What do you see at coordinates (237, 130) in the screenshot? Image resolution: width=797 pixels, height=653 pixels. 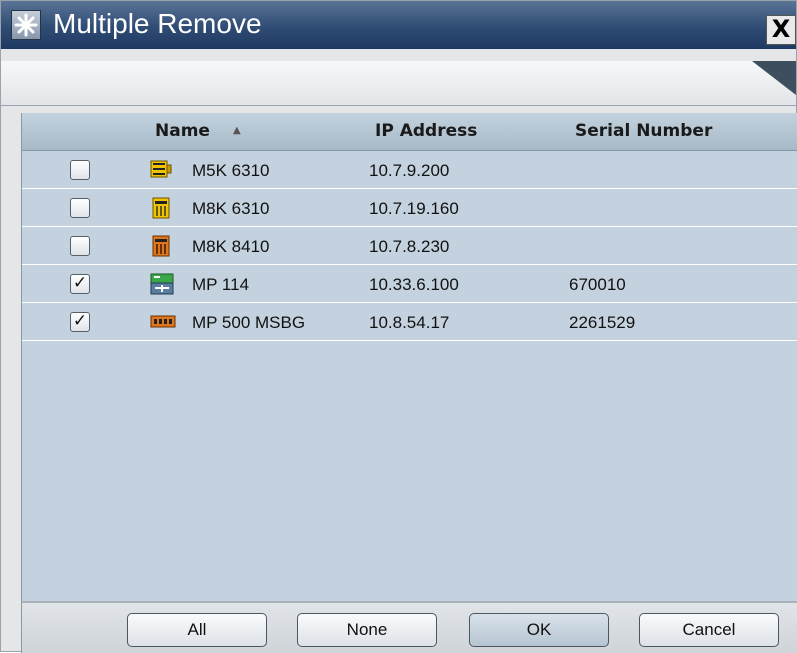 I see `sort-ascending-icon: ▲` at bounding box center [237, 130].